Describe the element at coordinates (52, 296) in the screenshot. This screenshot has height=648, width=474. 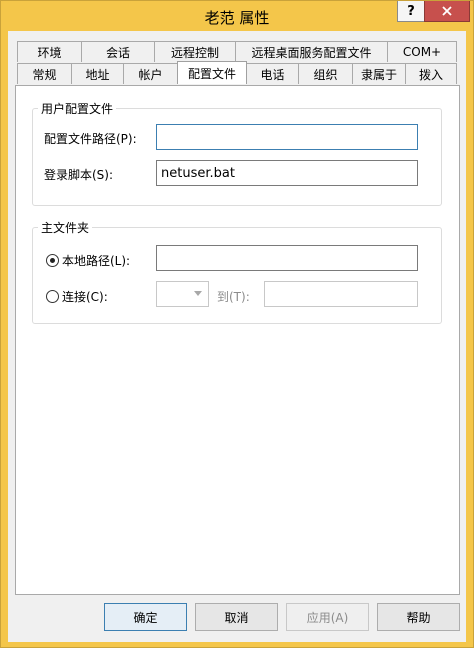
I see `connect-radio` at that location.